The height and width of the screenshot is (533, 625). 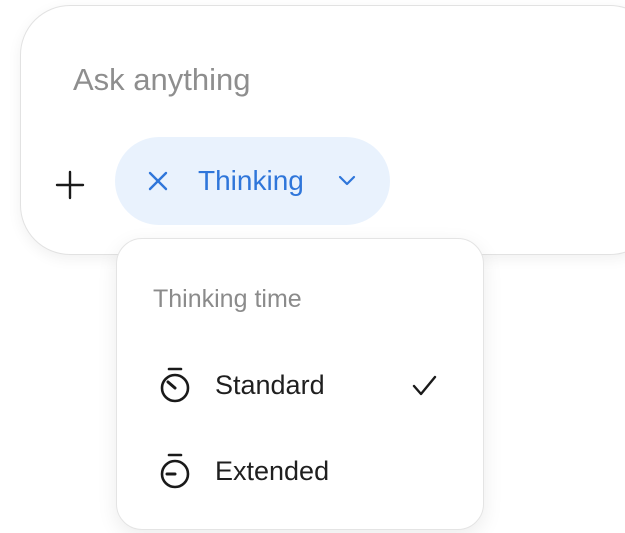 I want to click on pill-label: Thinking, so click(x=251, y=180).